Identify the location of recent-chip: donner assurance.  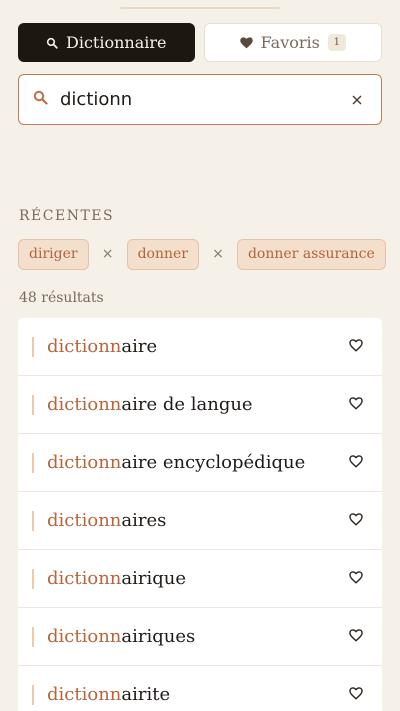
(311, 254).